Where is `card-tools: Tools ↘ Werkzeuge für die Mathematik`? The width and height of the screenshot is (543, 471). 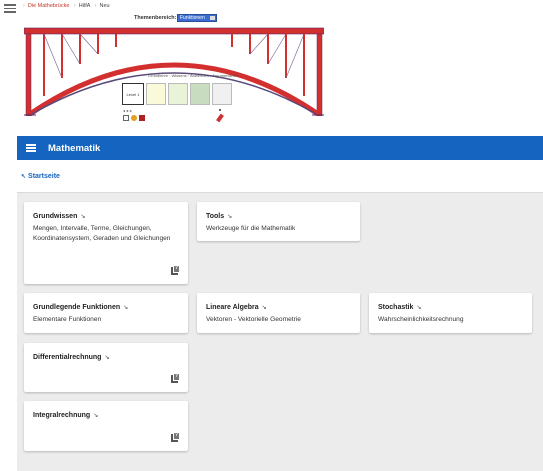 card-tools: Tools ↘ Werkzeuge für die Mathematik is located at coordinates (278, 221).